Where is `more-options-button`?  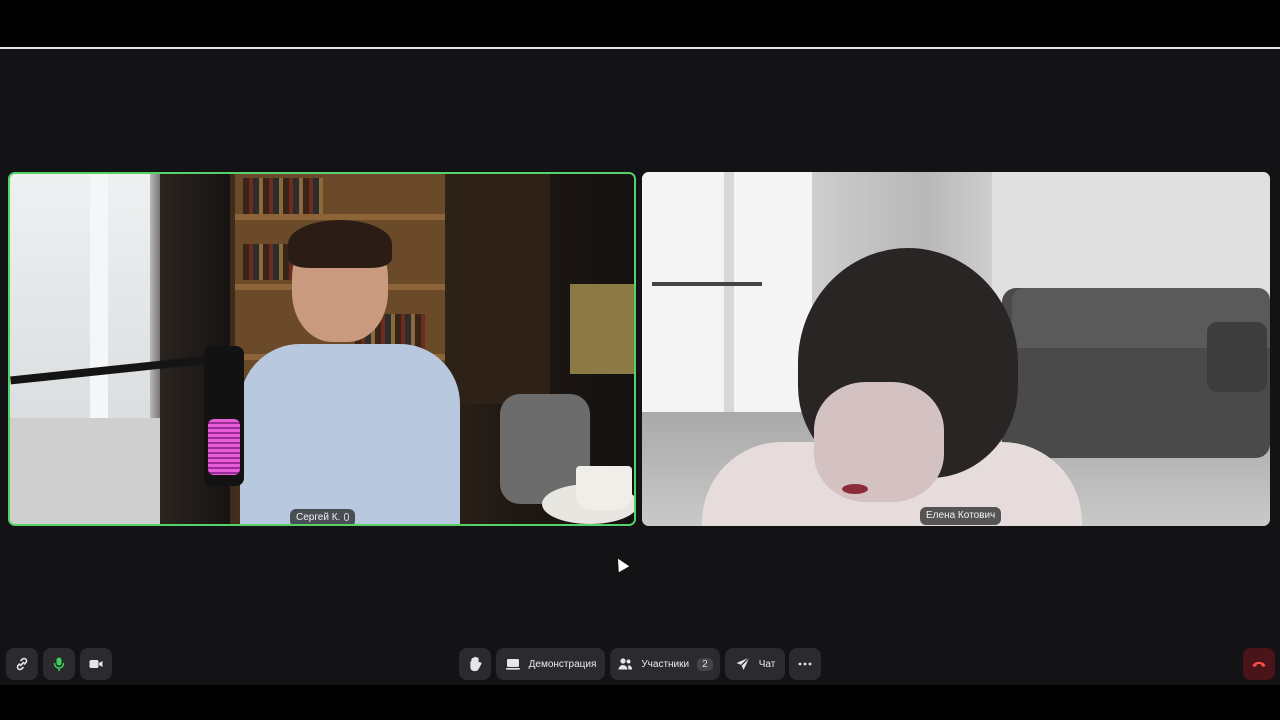 more-options-button is located at coordinates (805, 664).